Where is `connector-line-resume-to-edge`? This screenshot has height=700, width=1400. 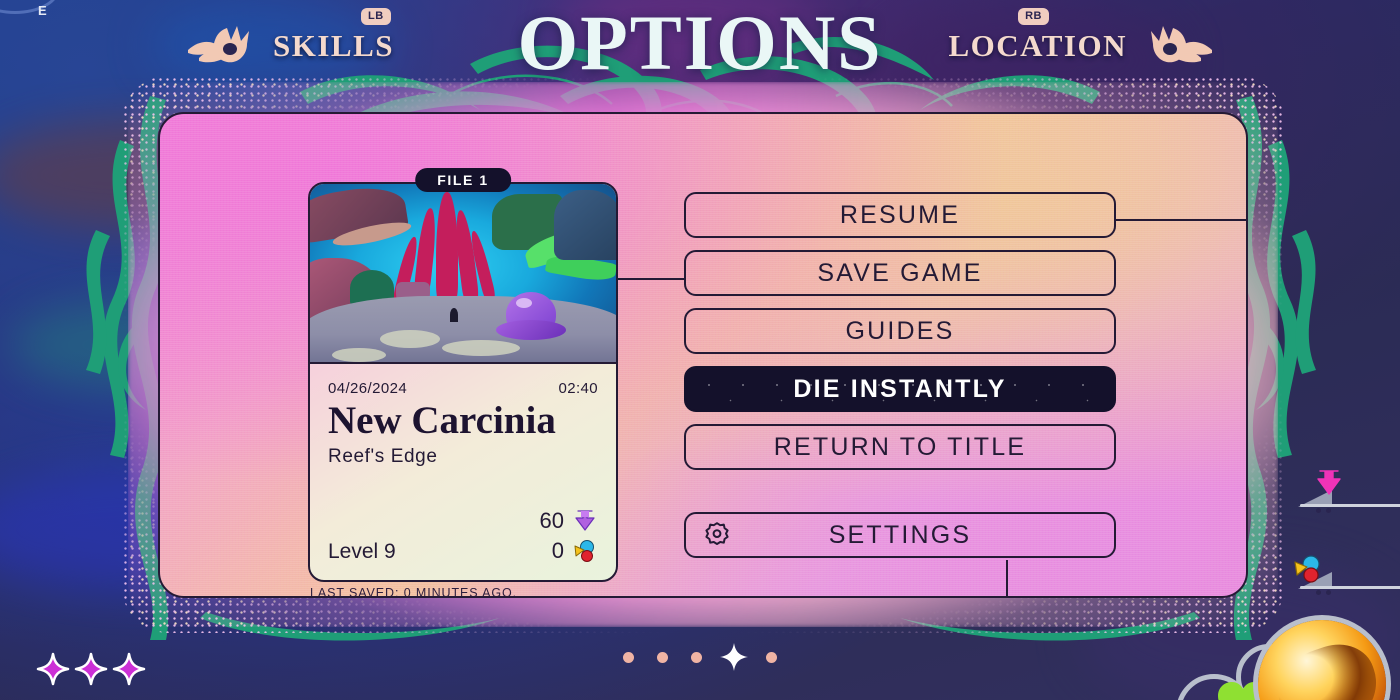
connector-line-resume-to-edge is located at coordinates (1180, 220).